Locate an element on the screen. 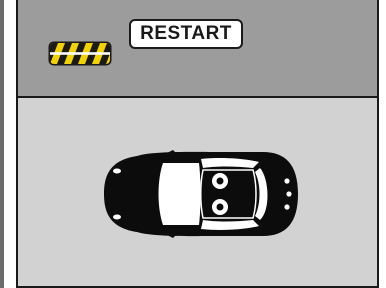 Image resolution: width=386 pixels, height=288 pixels. left-edge-strip is located at coordinates (2, 144).